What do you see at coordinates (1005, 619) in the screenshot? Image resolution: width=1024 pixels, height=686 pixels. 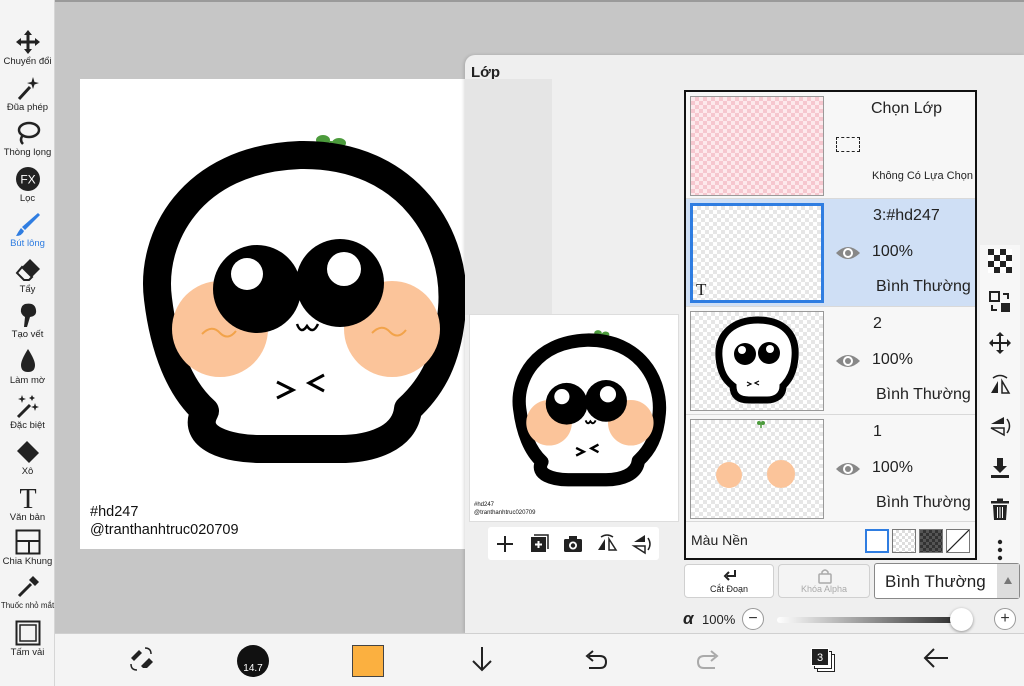 I see `opacity-increase-button: +` at bounding box center [1005, 619].